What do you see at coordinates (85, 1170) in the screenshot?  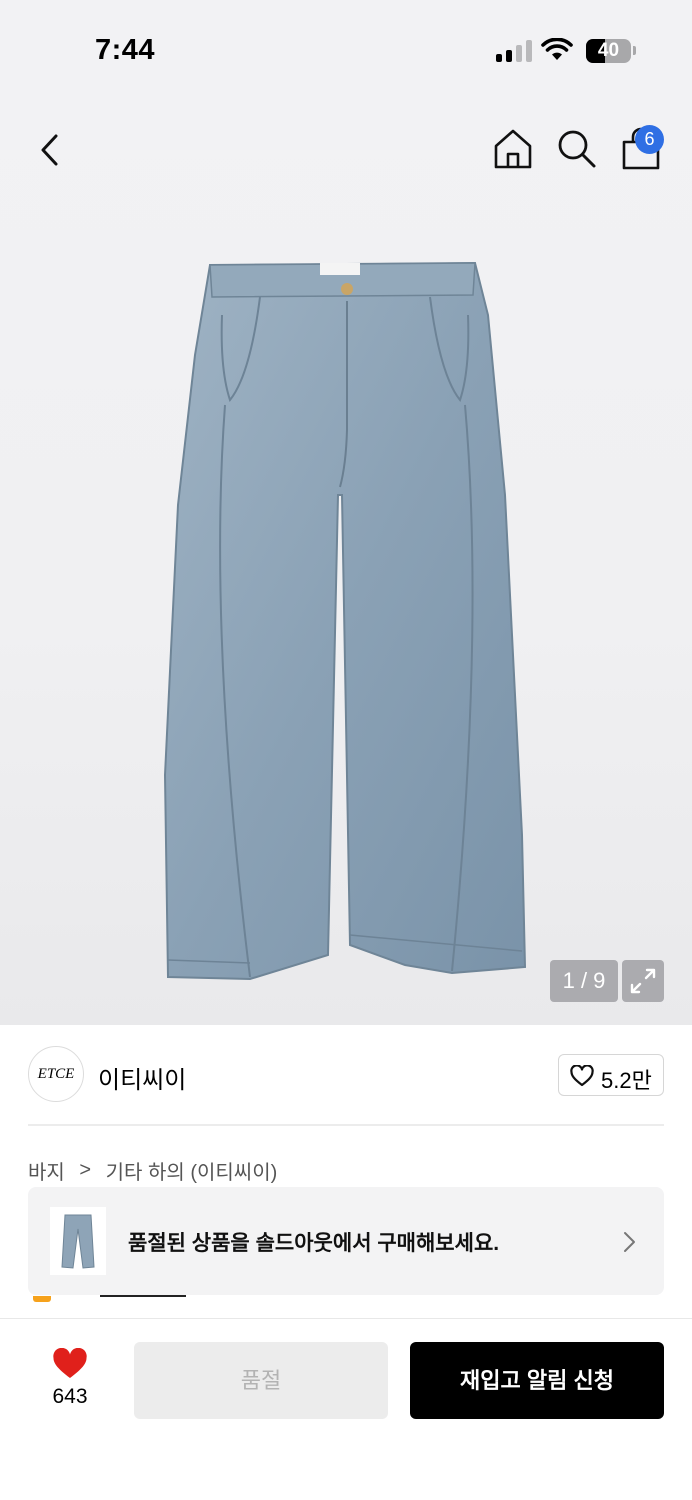 I see `chevron-right-icon: >` at bounding box center [85, 1170].